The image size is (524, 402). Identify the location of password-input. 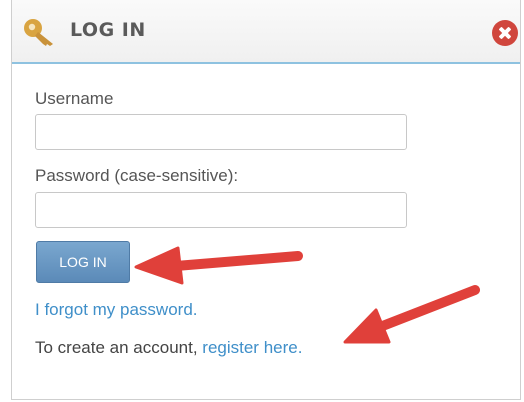
(221, 210).